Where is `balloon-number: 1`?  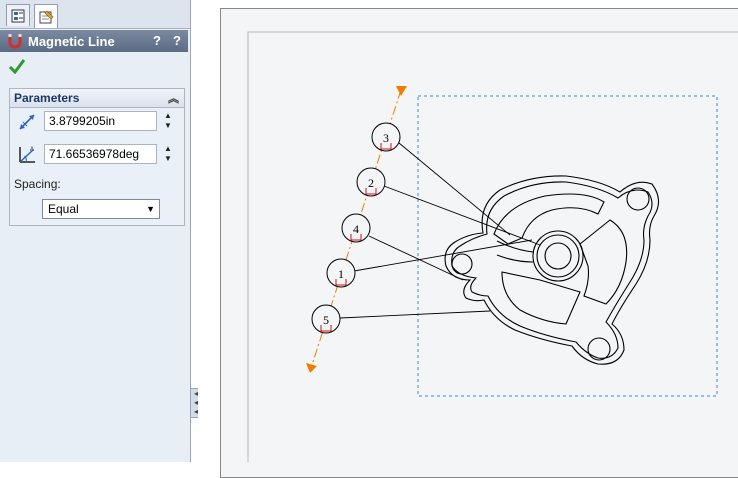 balloon-number: 1 is located at coordinates (341, 274).